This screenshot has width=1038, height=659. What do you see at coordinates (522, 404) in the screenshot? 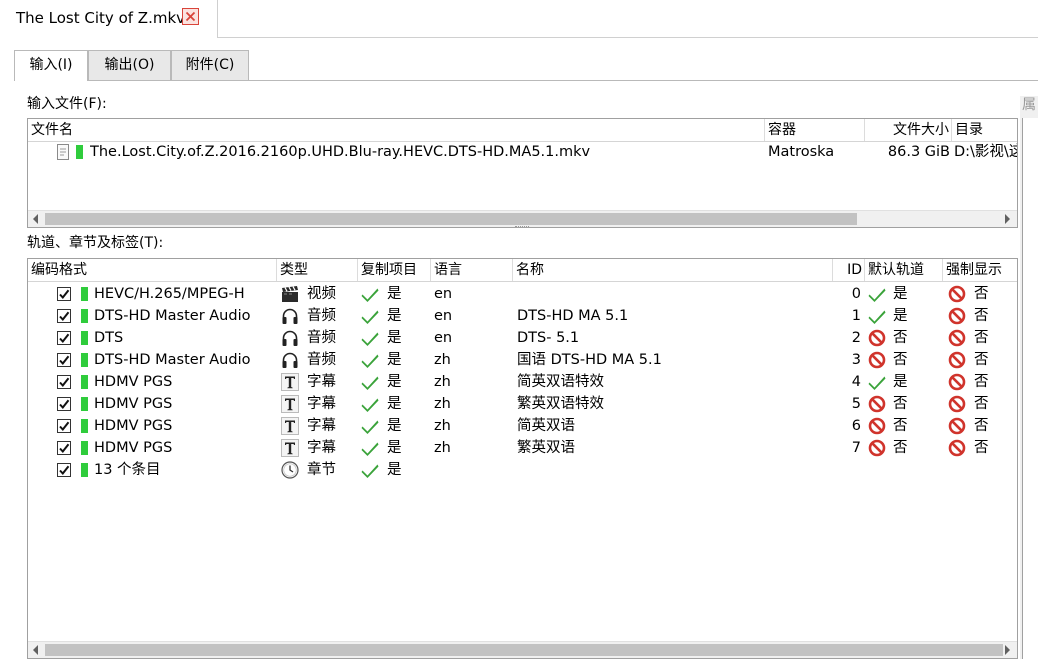
I see `table-row: HDMV PGS 字幕 是 zh 繁英双语特效 5 否 否` at bounding box center [522, 404].